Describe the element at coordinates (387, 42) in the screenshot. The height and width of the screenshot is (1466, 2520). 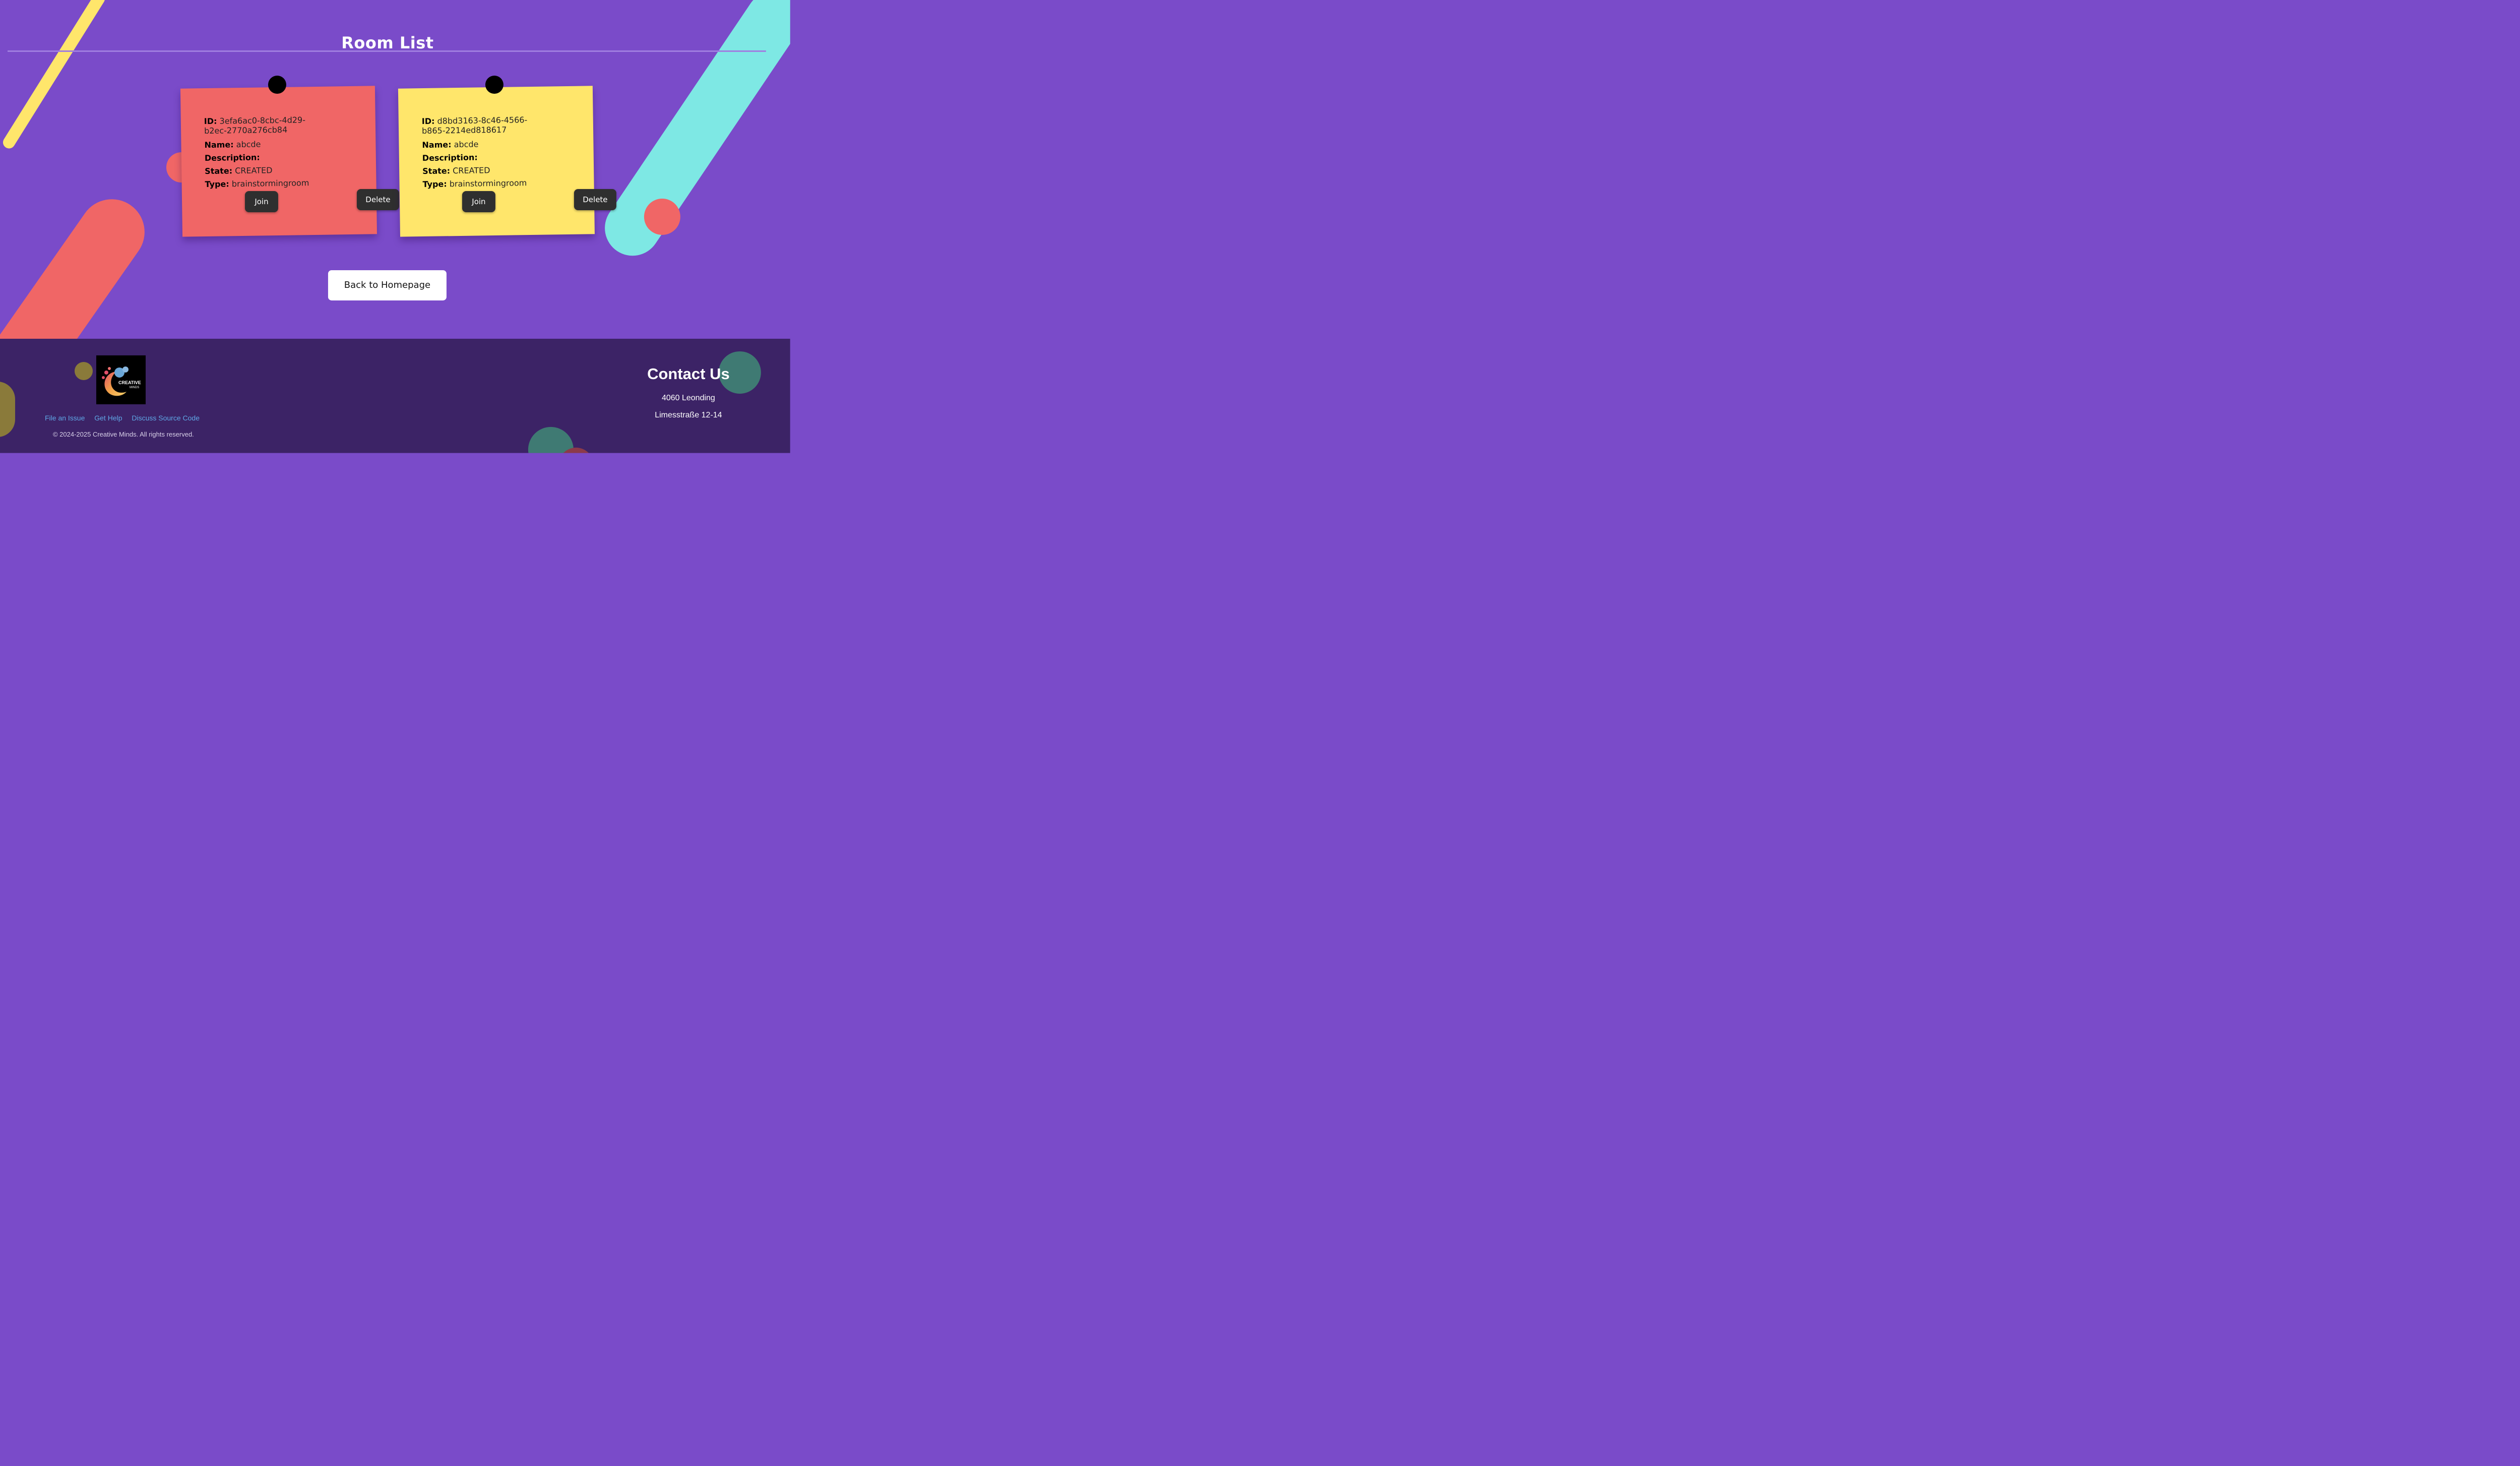
I see `page-title: Room List` at that location.